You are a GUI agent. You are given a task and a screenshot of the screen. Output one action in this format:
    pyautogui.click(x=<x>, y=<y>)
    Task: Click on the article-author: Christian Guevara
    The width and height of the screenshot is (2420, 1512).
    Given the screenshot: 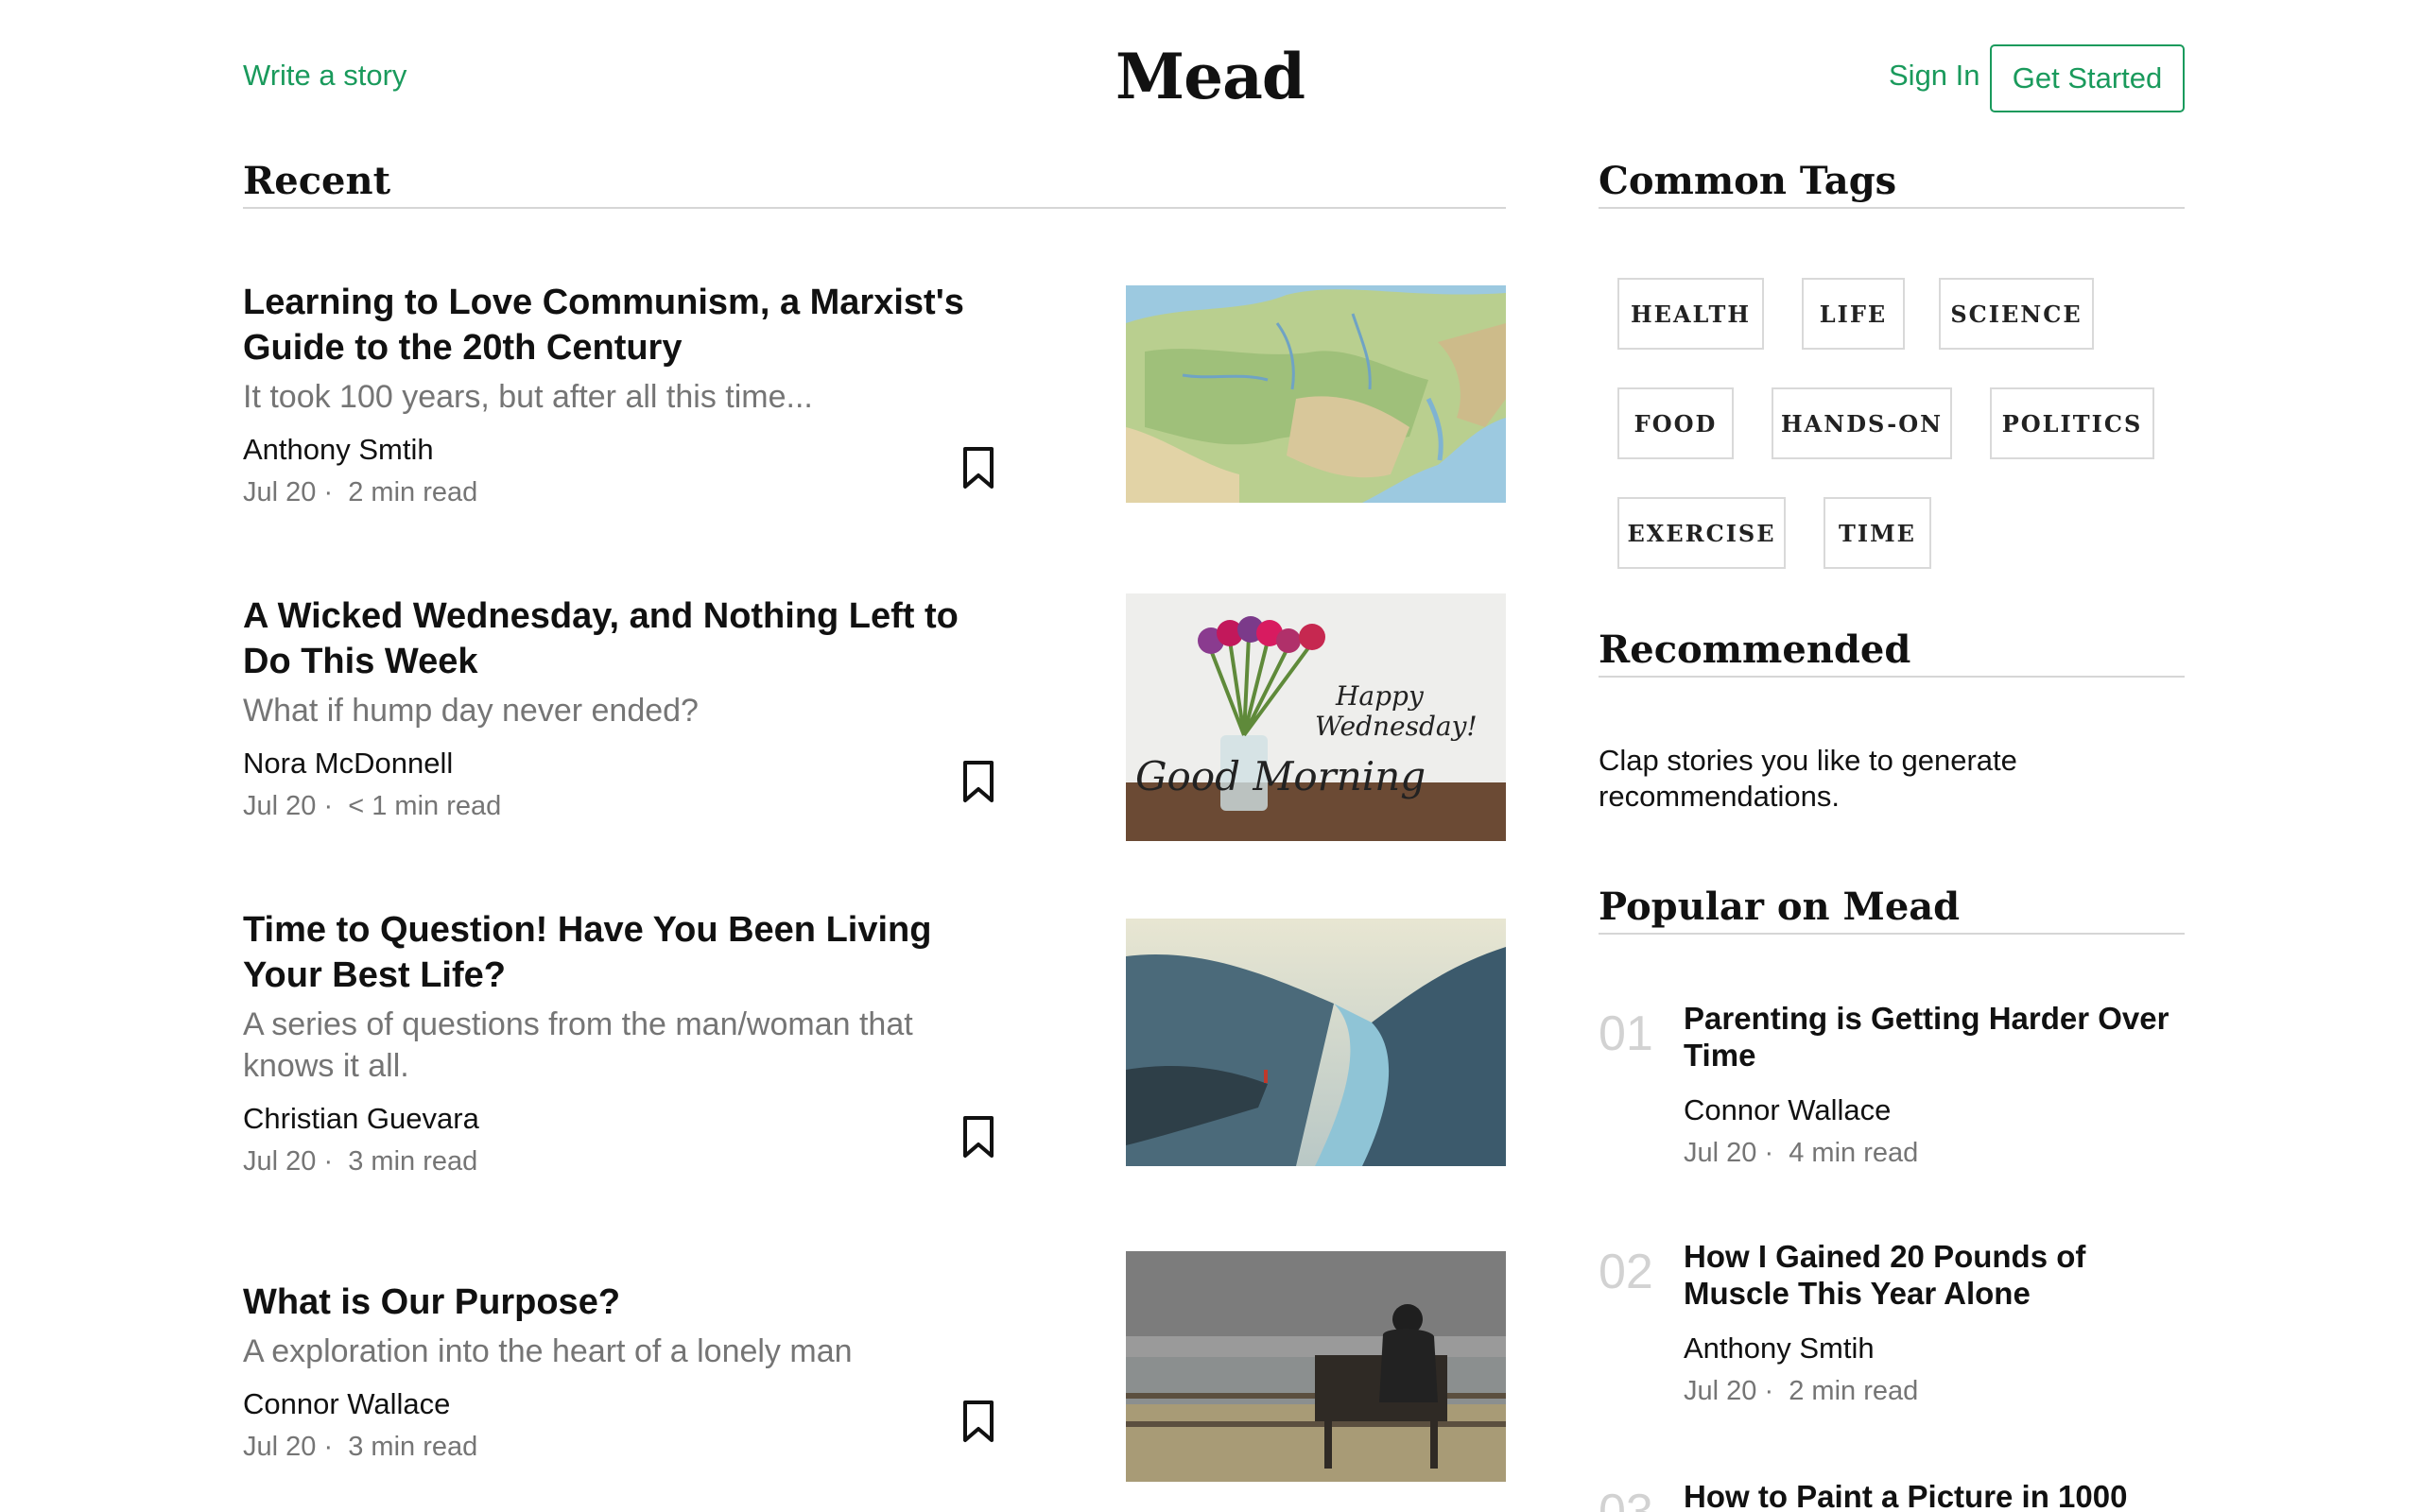 What is the action you would take?
    pyautogui.click(x=626, y=1119)
    